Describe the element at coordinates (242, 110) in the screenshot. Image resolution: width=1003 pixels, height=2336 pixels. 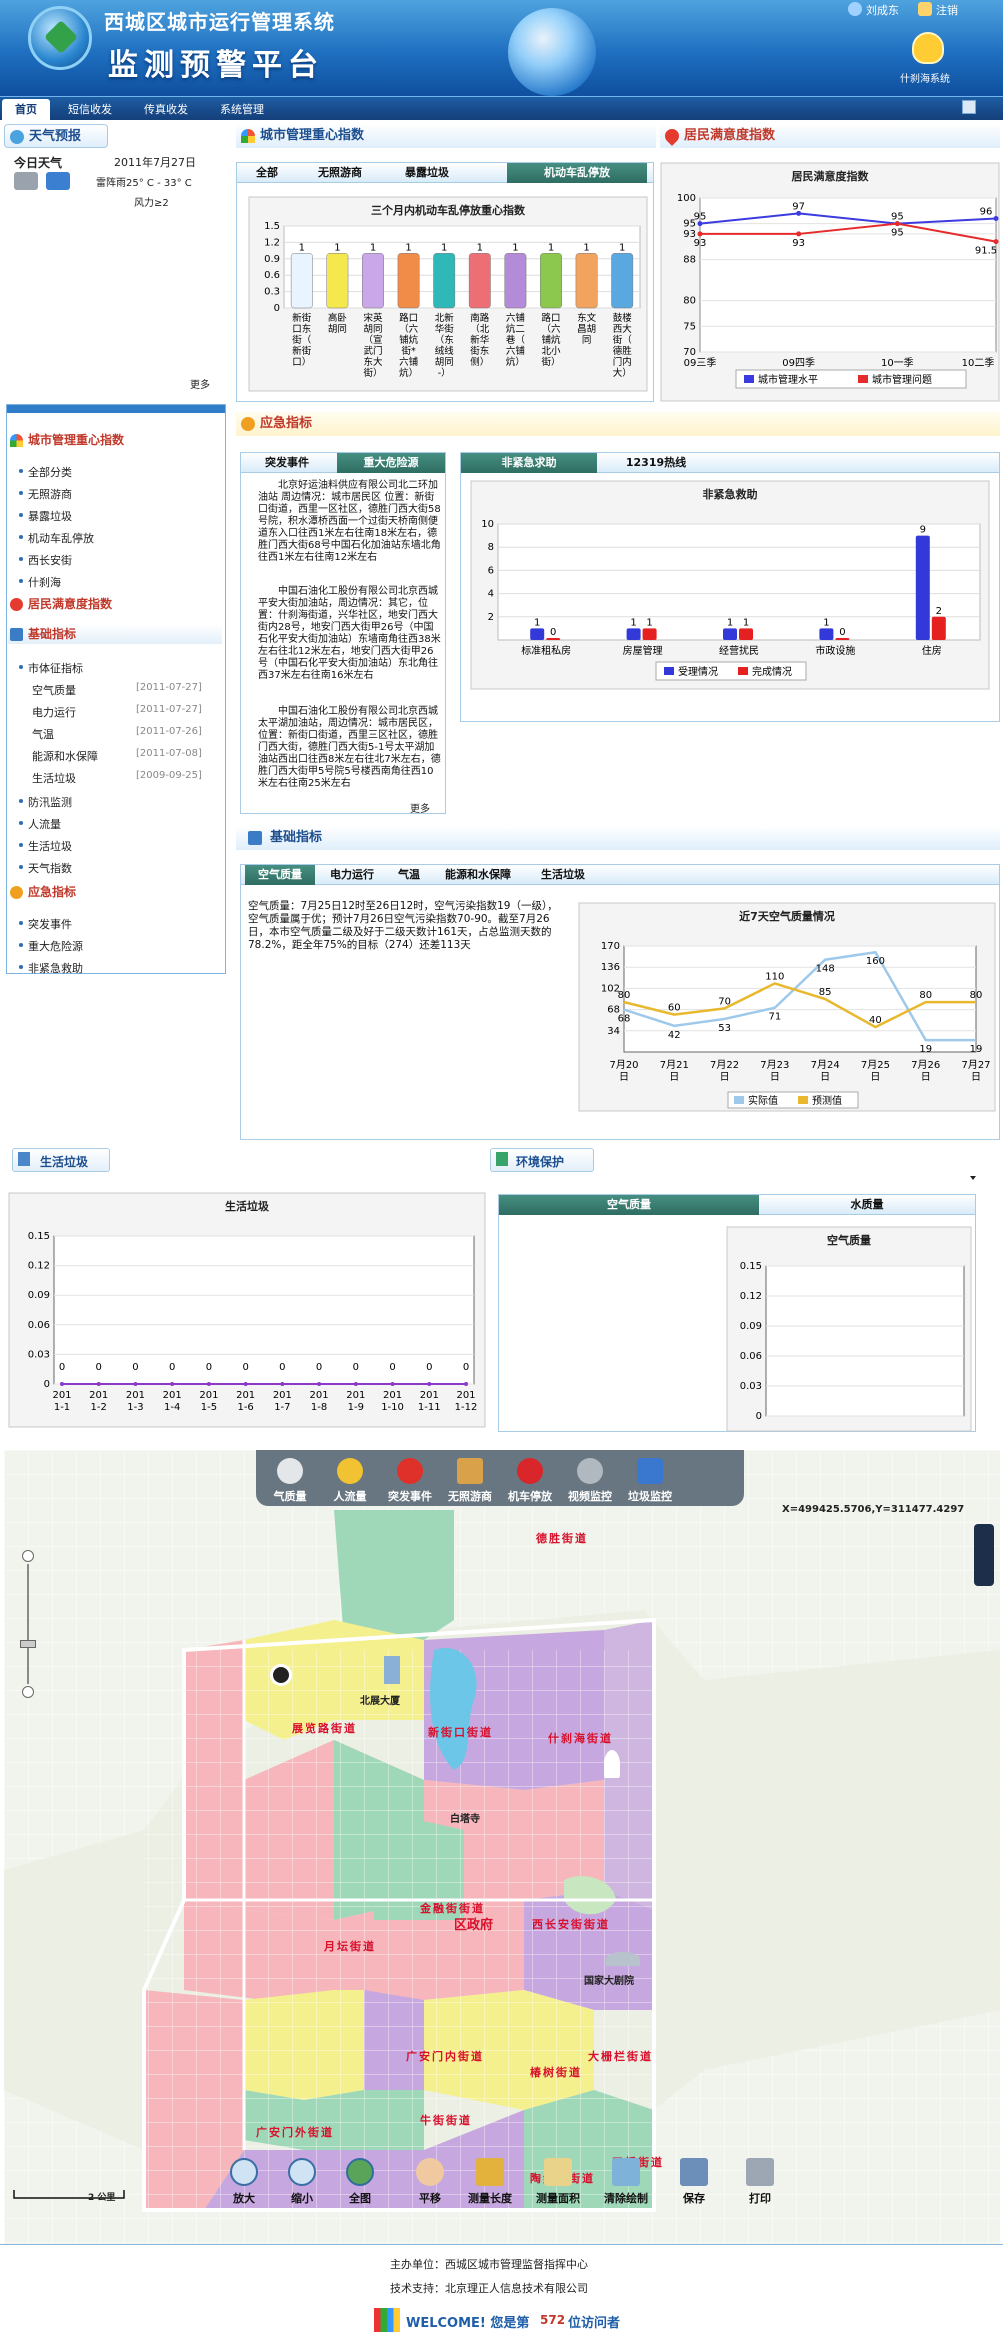
I see `tab-system: 系统管理` at that location.